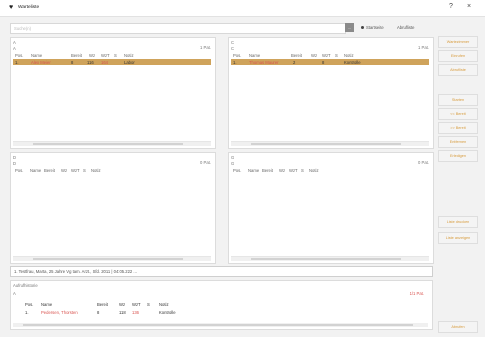 This screenshot has height=337, width=485. Describe the element at coordinates (451, 6) in the screenshot. I see `help-button: ?` at that location.